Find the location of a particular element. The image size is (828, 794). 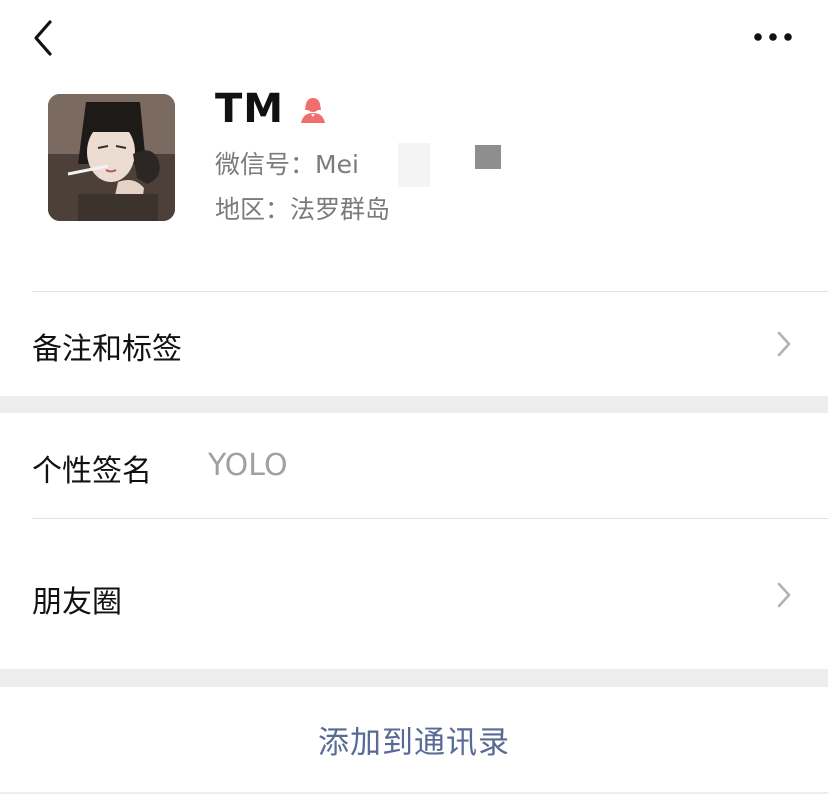

add-to-contacts-button: 添加到通讯录 is located at coordinates (414, 739).